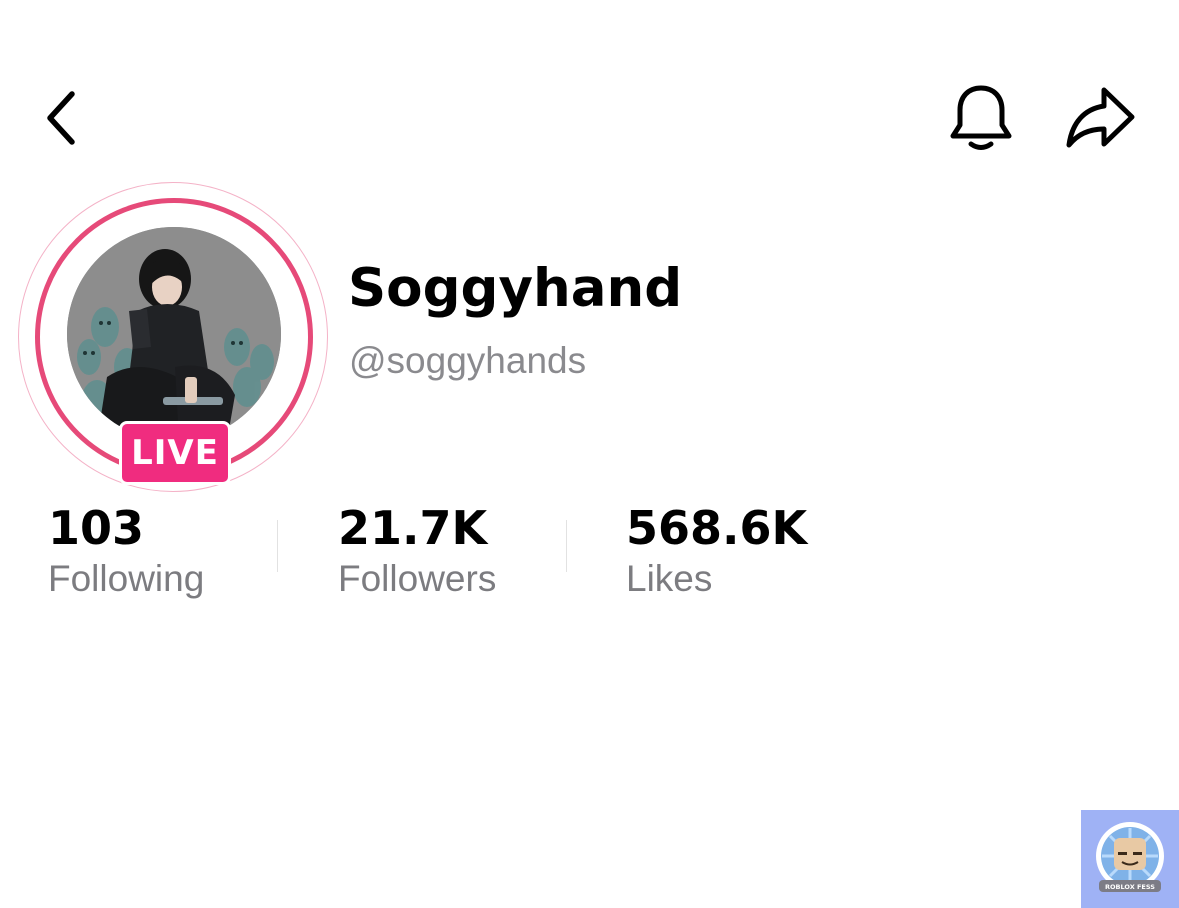  I want to click on back-button, so click(62, 118).